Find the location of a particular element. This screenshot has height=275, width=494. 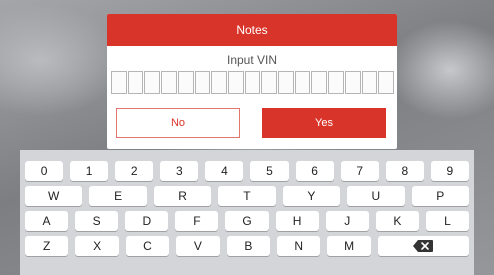

no-button: No is located at coordinates (178, 123).